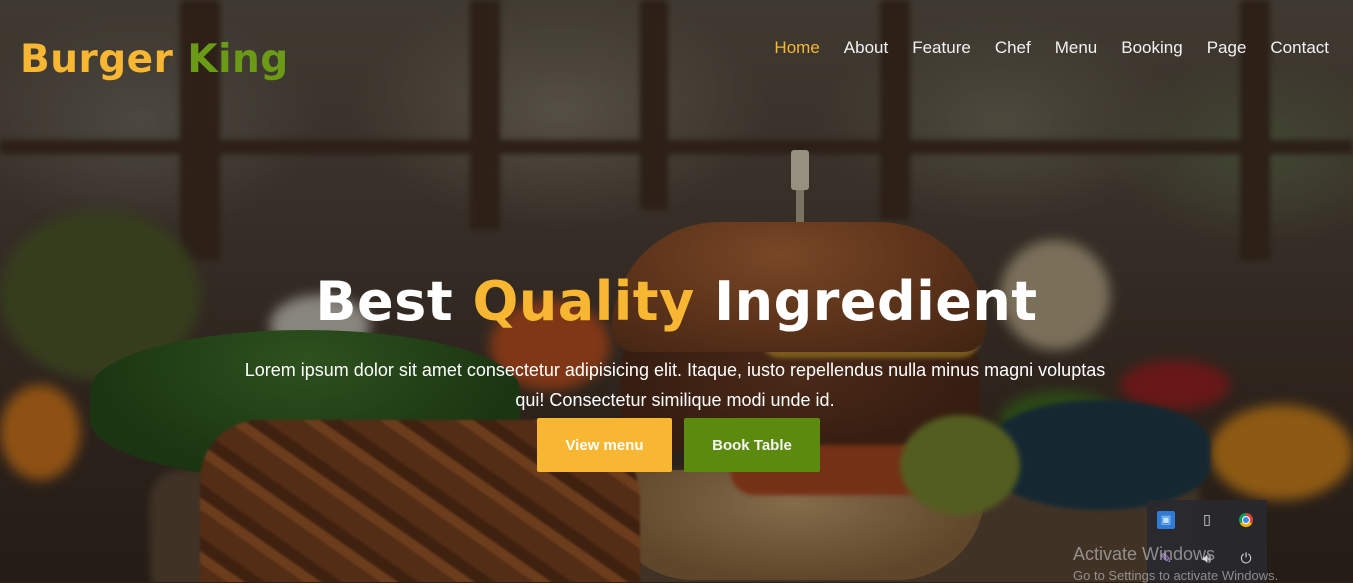 Image resolution: width=1353 pixels, height=583 pixels. I want to click on nav-link-menu: Menu, so click(1076, 47).